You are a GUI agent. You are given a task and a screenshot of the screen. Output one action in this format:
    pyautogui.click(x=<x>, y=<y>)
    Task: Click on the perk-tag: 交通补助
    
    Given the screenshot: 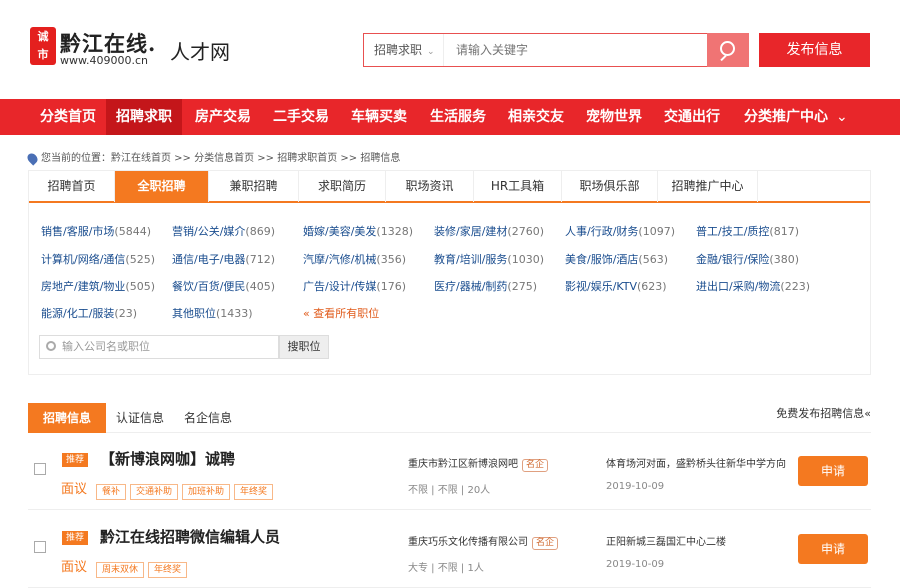 What is the action you would take?
    pyautogui.click(x=154, y=492)
    